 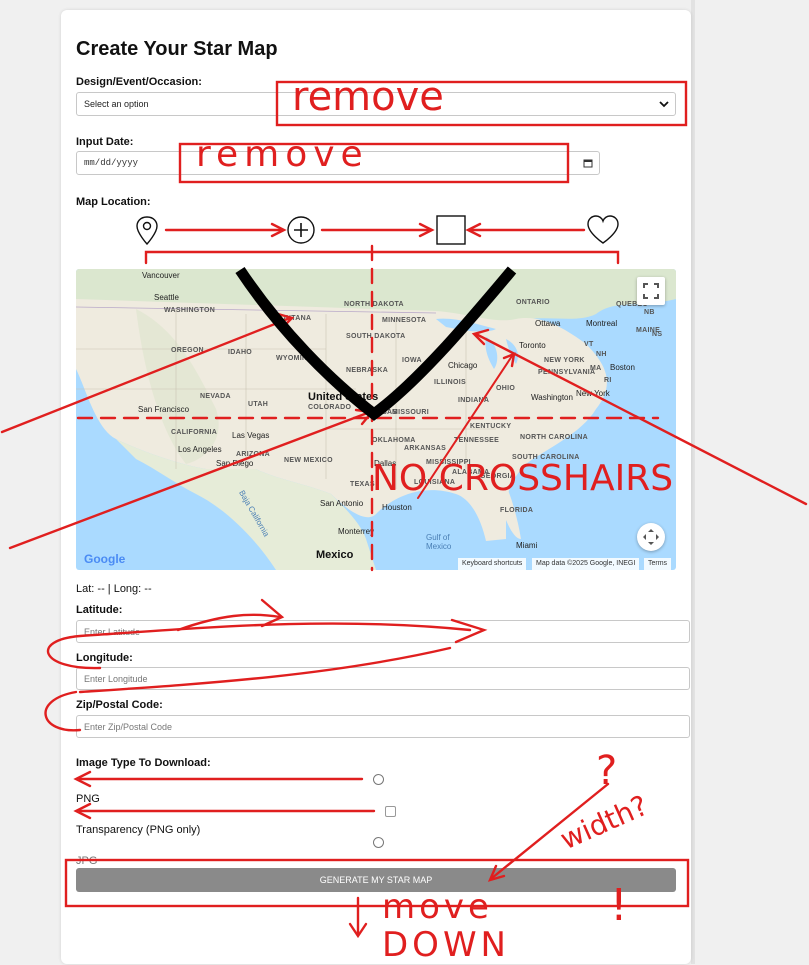 I want to click on region-label: MA, so click(x=596, y=368).